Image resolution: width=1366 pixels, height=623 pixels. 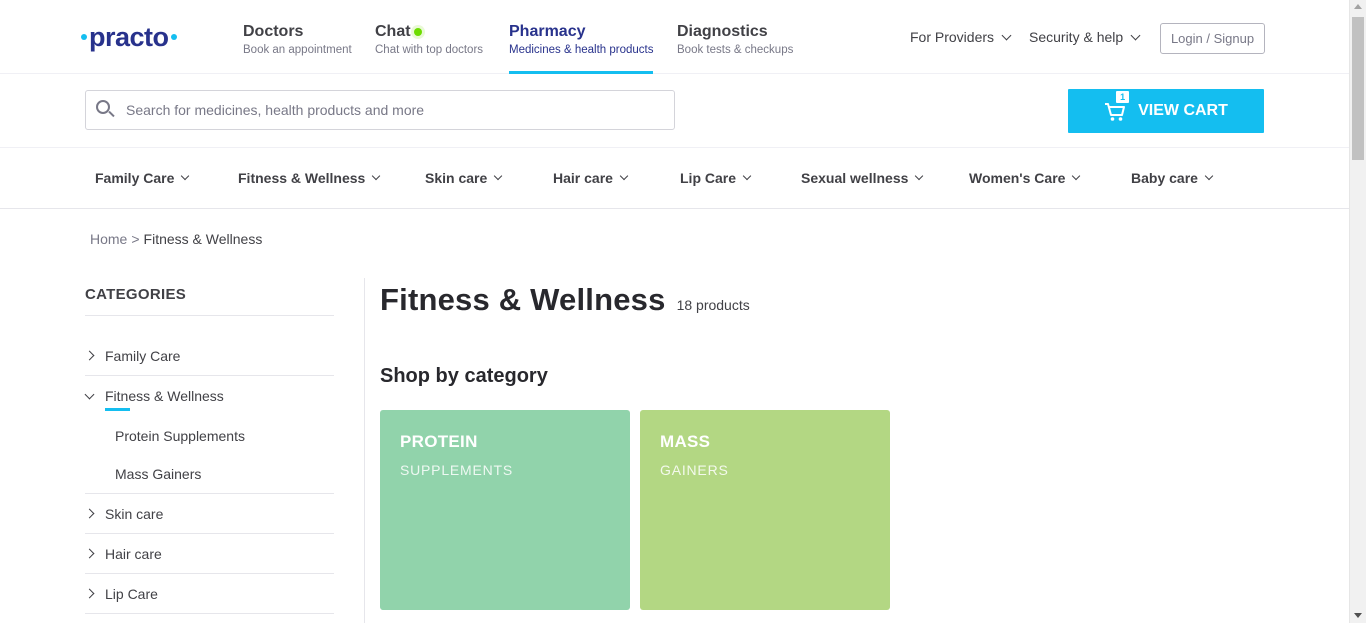 I want to click on cart-count-badge: 1, so click(x=1123, y=97).